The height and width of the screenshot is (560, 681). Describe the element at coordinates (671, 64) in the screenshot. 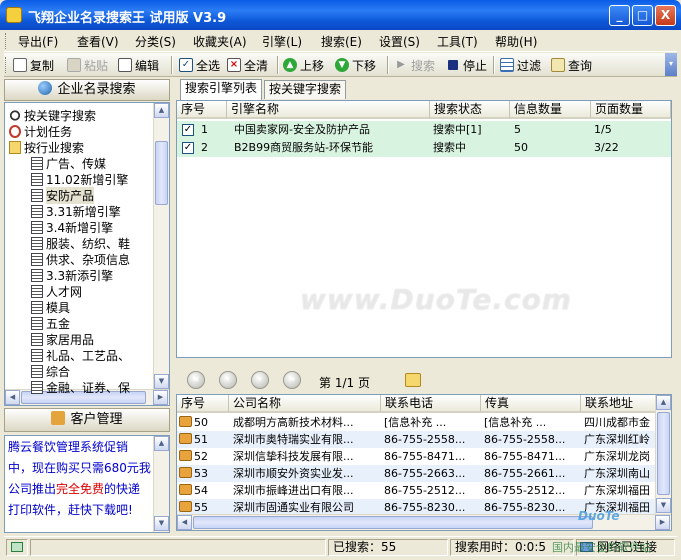

I see `toolbar-overflow-chevron-icon: ▾` at that location.